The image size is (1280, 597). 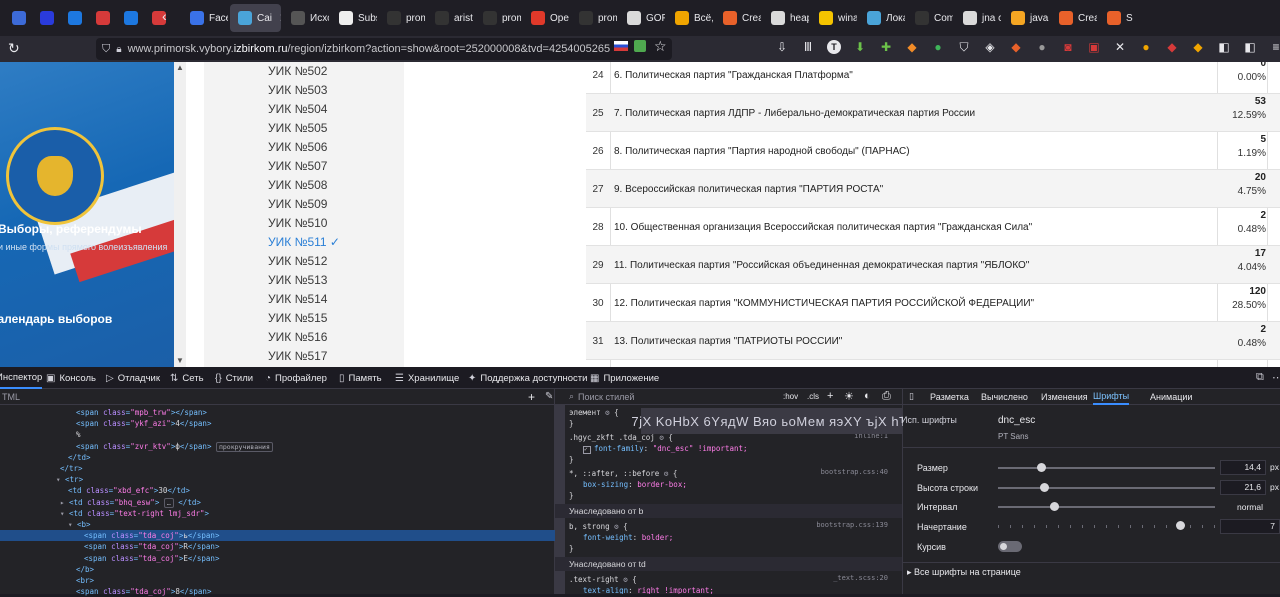 I want to click on sidebar-tab-5: Анимации, so click(x=1171, y=397).